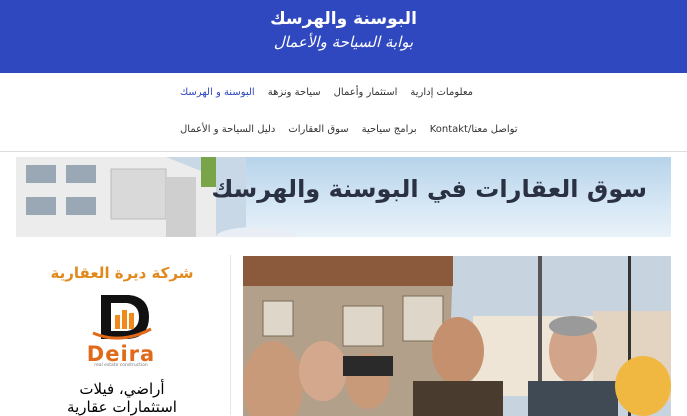  Describe the element at coordinates (121, 330) in the screenshot. I see `deira-logo: Deira real estate construction` at that location.